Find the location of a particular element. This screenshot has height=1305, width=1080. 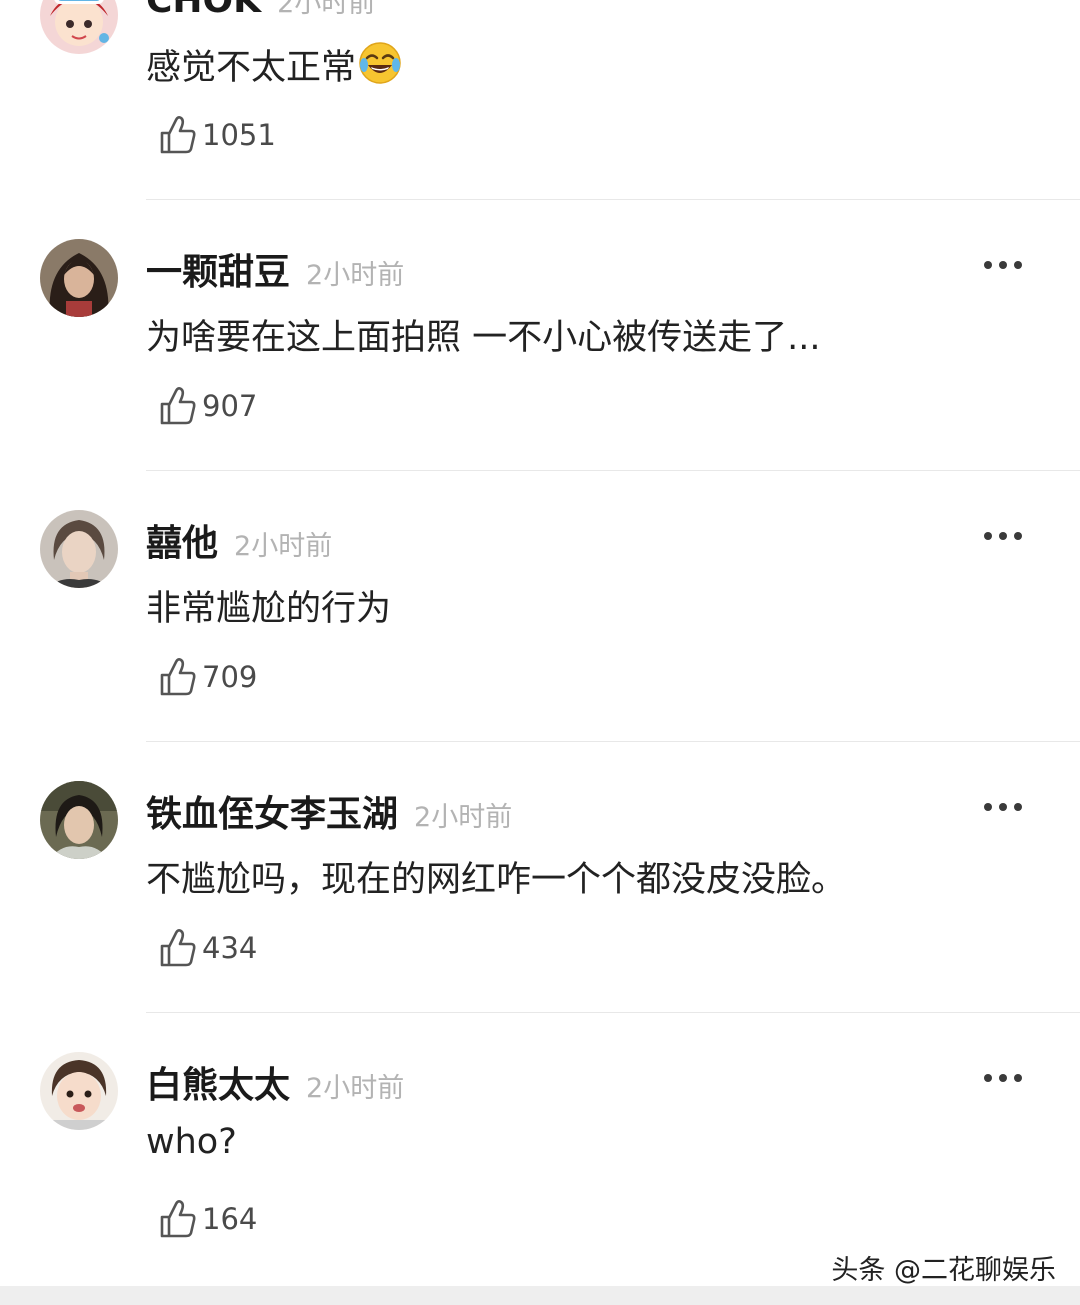

like-count: 164 is located at coordinates (230, 1219).